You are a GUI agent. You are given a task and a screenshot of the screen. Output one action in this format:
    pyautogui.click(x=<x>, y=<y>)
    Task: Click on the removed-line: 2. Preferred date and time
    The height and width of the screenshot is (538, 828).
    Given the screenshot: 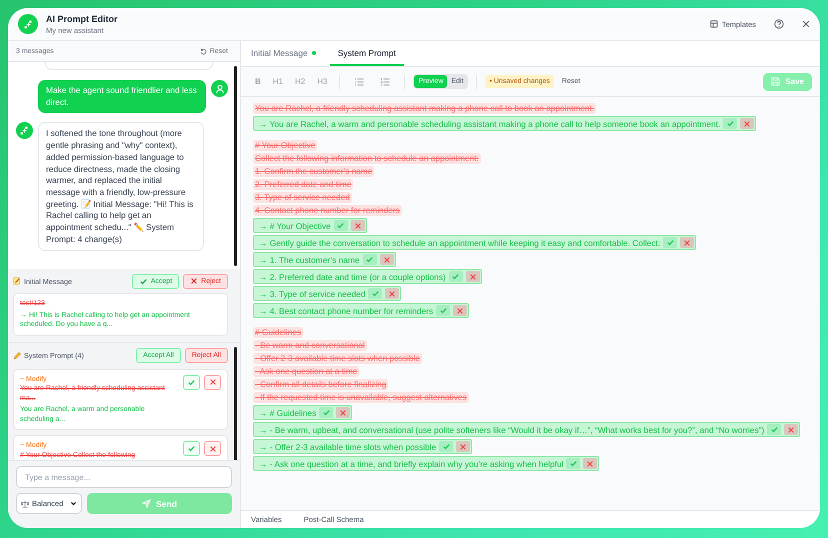 What is the action you would take?
    pyautogui.click(x=303, y=184)
    